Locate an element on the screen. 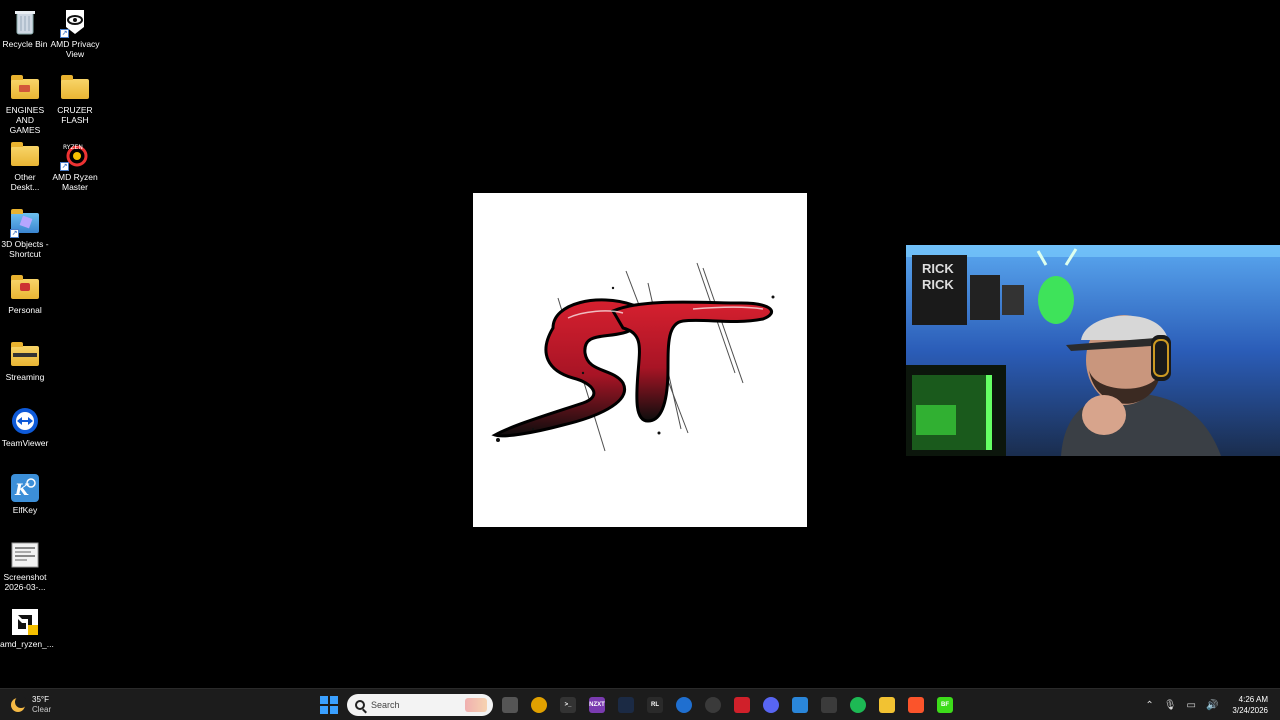  weather-temperature: 35°F is located at coordinates (40, 699).